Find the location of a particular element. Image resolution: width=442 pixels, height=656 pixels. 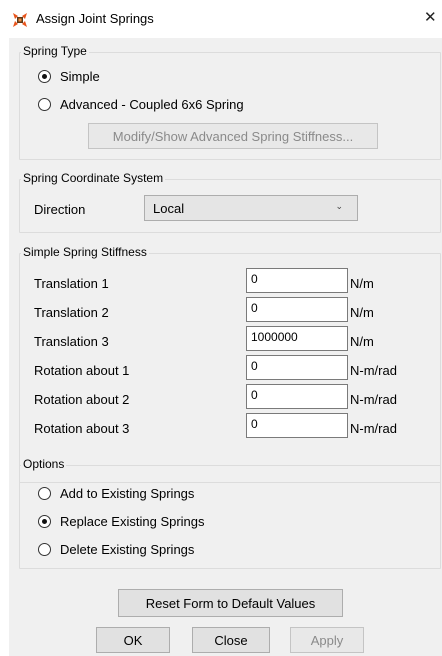

translation-1-input: 0 is located at coordinates (297, 280).